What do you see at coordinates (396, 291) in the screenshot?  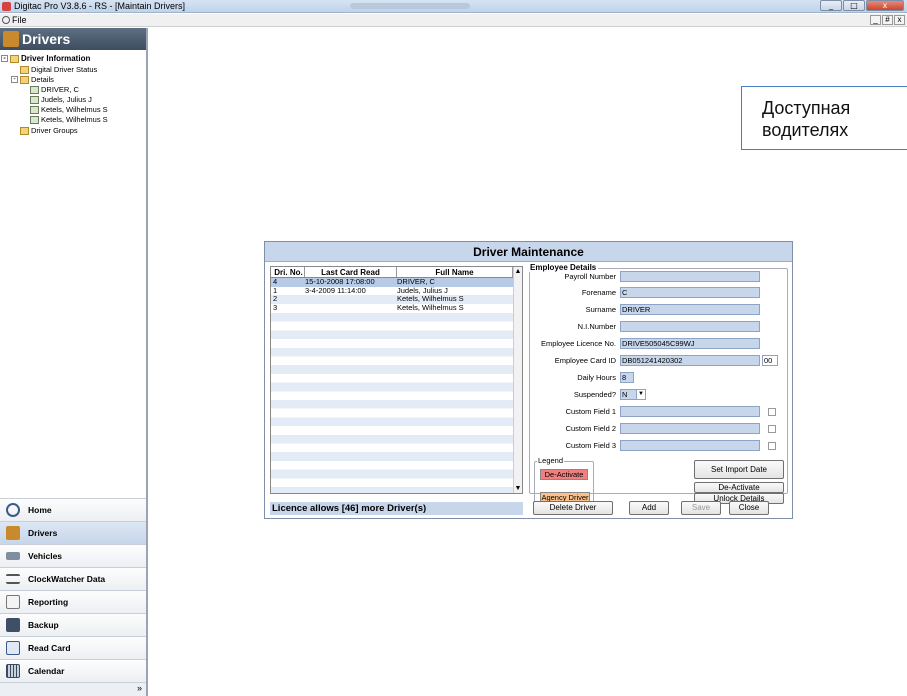 I see `table-row: 1 3-4-2009 11:14:00 Judels, Julius J` at bounding box center [396, 291].